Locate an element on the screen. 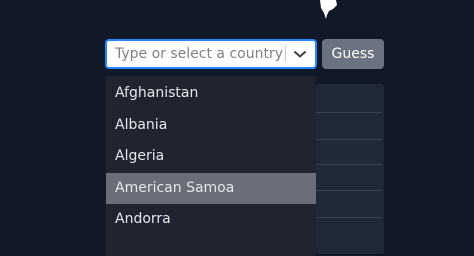 The image size is (474, 256). chevron-down-icon is located at coordinates (300, 54).